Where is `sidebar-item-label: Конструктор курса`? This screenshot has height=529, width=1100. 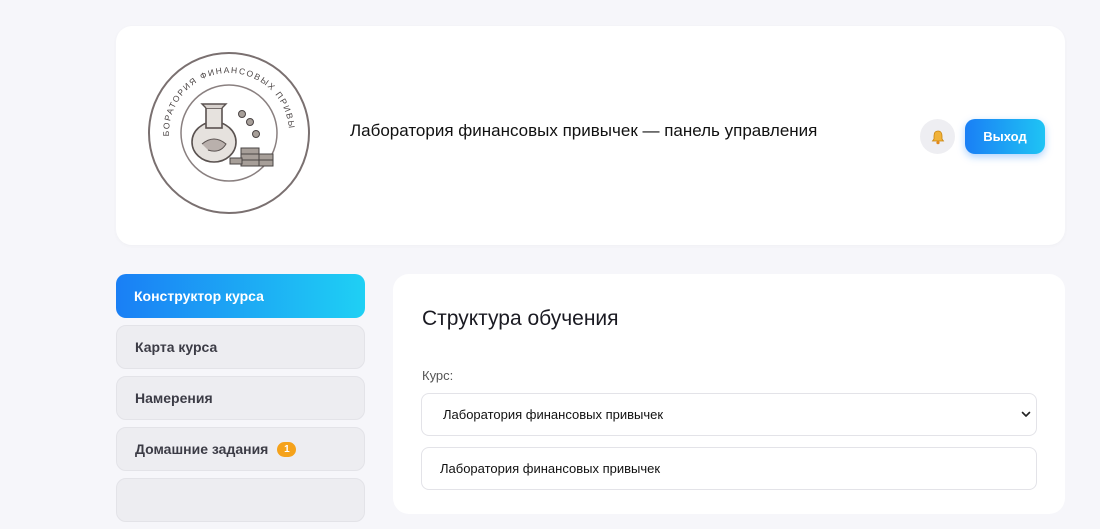
sidebar-item-label: Конструктор курса is located at coordinates (199, 296).